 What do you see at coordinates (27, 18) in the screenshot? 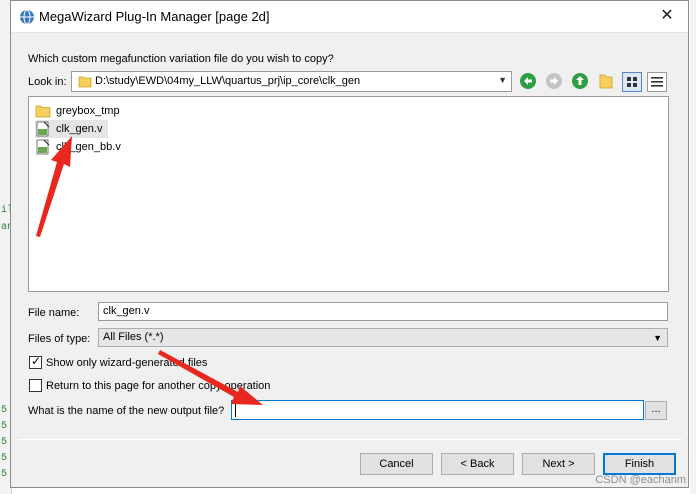
I see `app-globe-icon` at bounding box center [27, 18].